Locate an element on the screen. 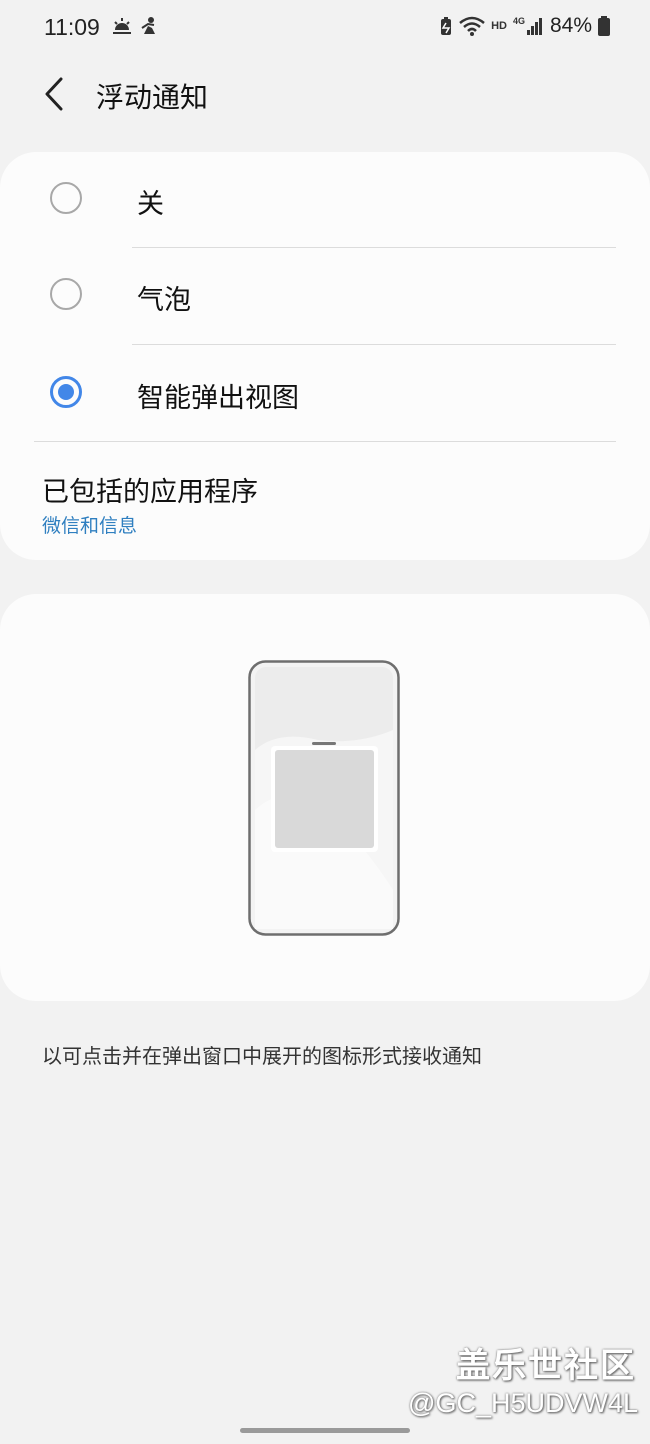  option-off: 关 is located at coordinates (325, 200).